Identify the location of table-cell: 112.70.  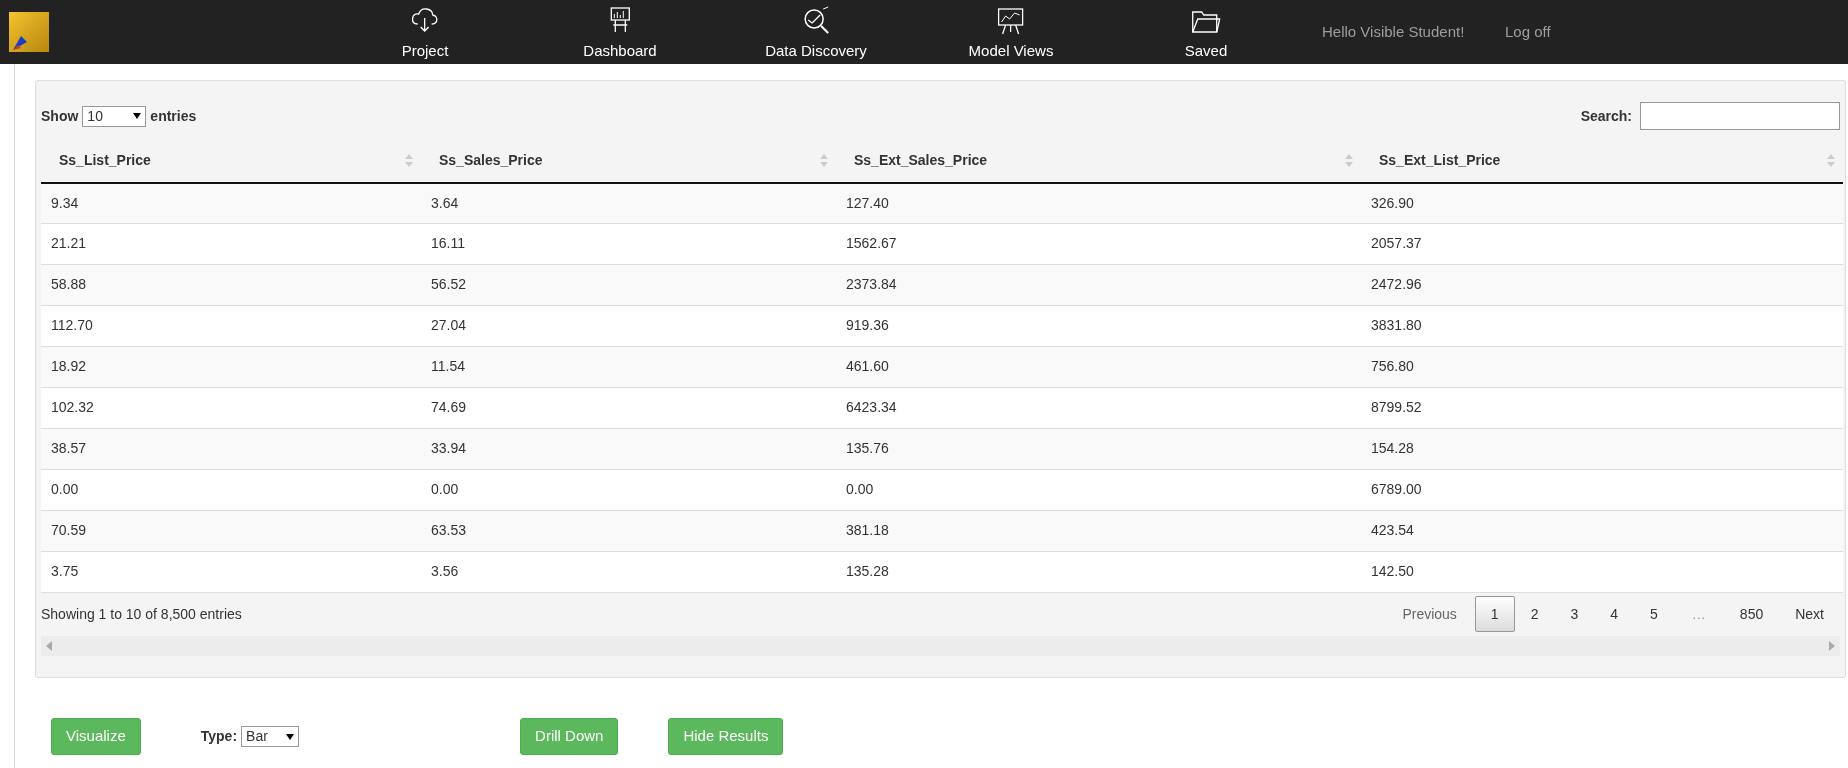
(72, 325).